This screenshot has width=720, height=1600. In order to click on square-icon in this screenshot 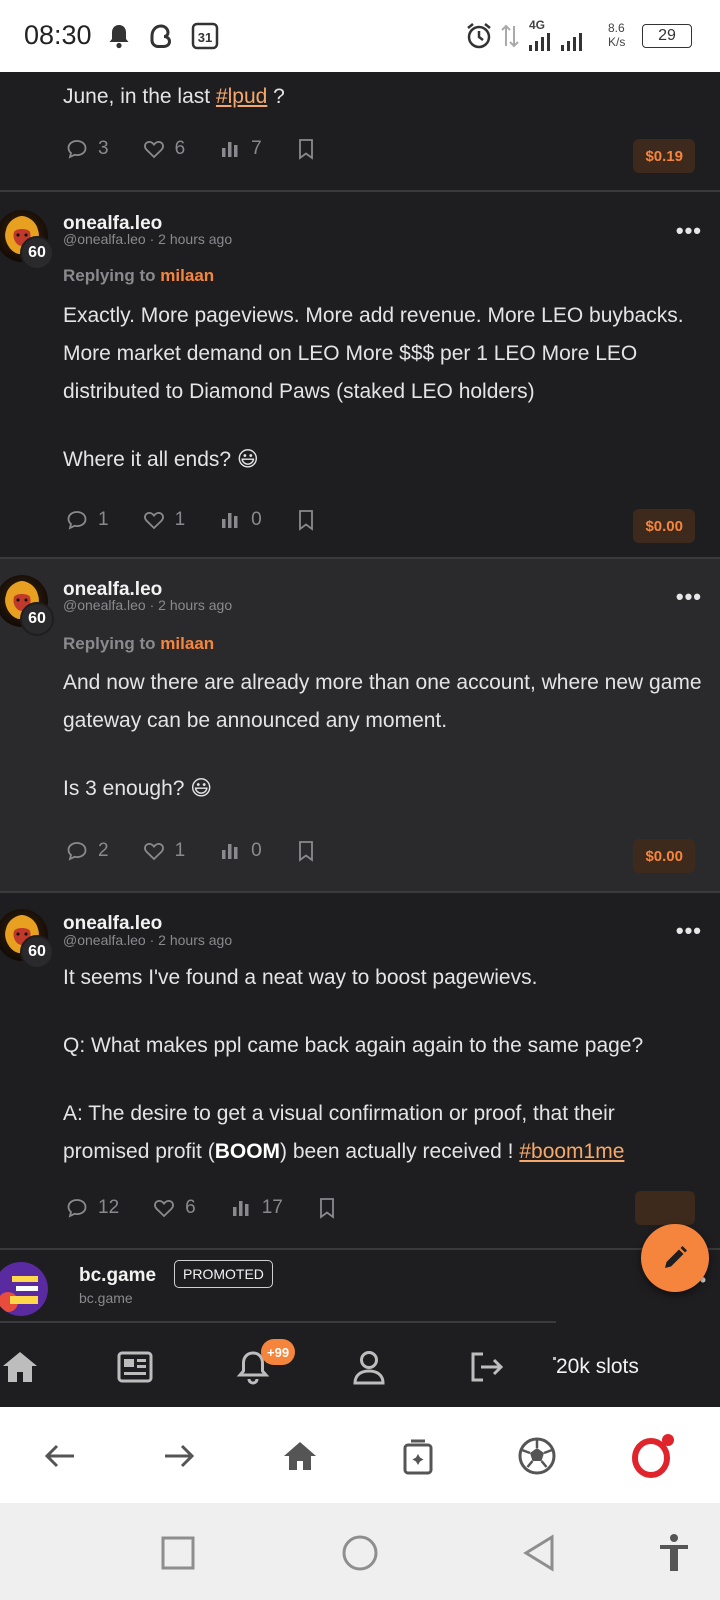, I will do `click(178, 1553)`.